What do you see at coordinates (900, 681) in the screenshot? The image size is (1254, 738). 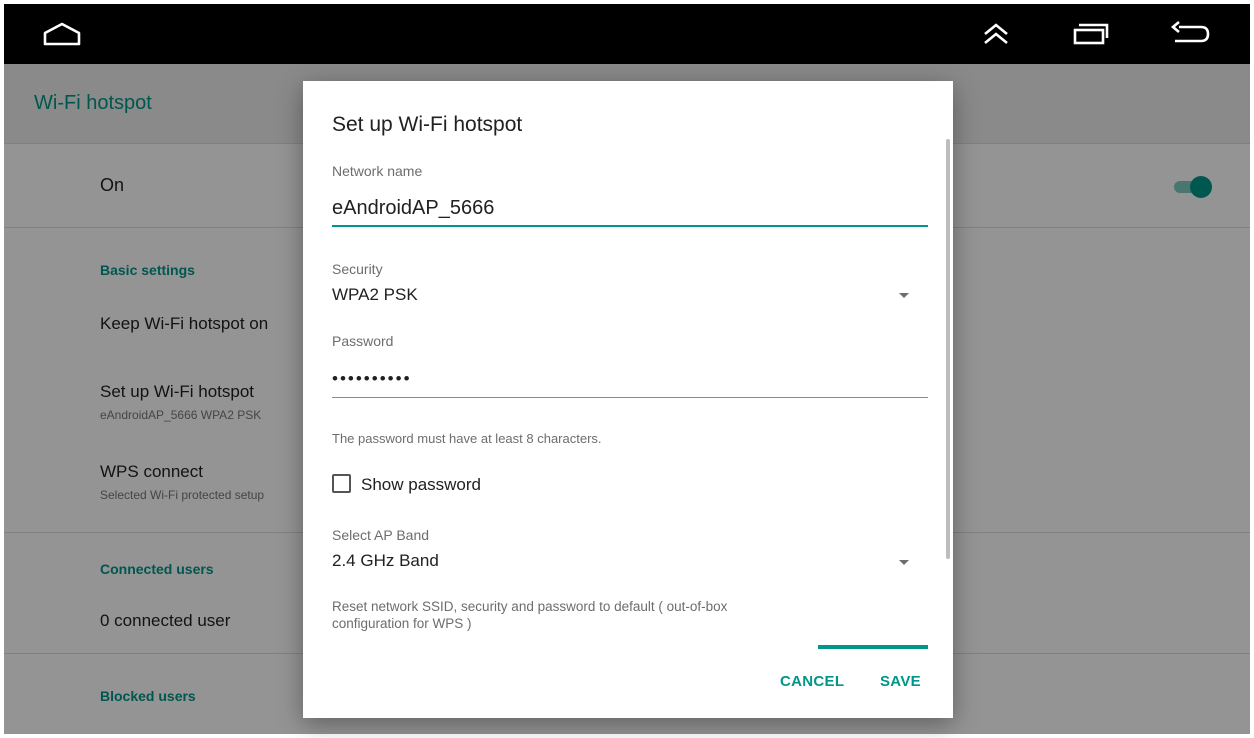 I see `save-button: SAVE` at bounding box center [900, 681].